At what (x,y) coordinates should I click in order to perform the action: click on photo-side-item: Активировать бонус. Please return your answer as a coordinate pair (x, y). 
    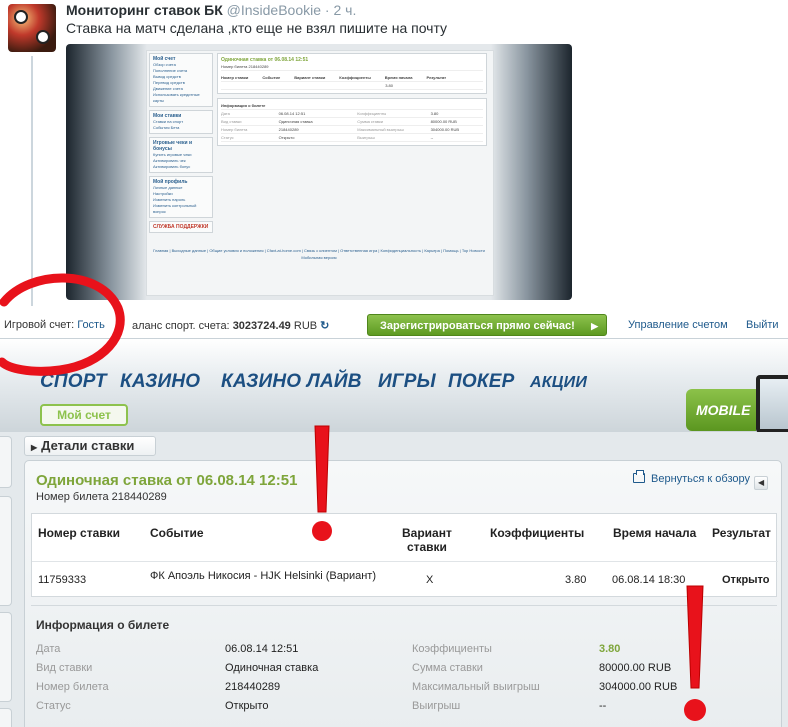
    Looking at the image, I should click on (172, 166).